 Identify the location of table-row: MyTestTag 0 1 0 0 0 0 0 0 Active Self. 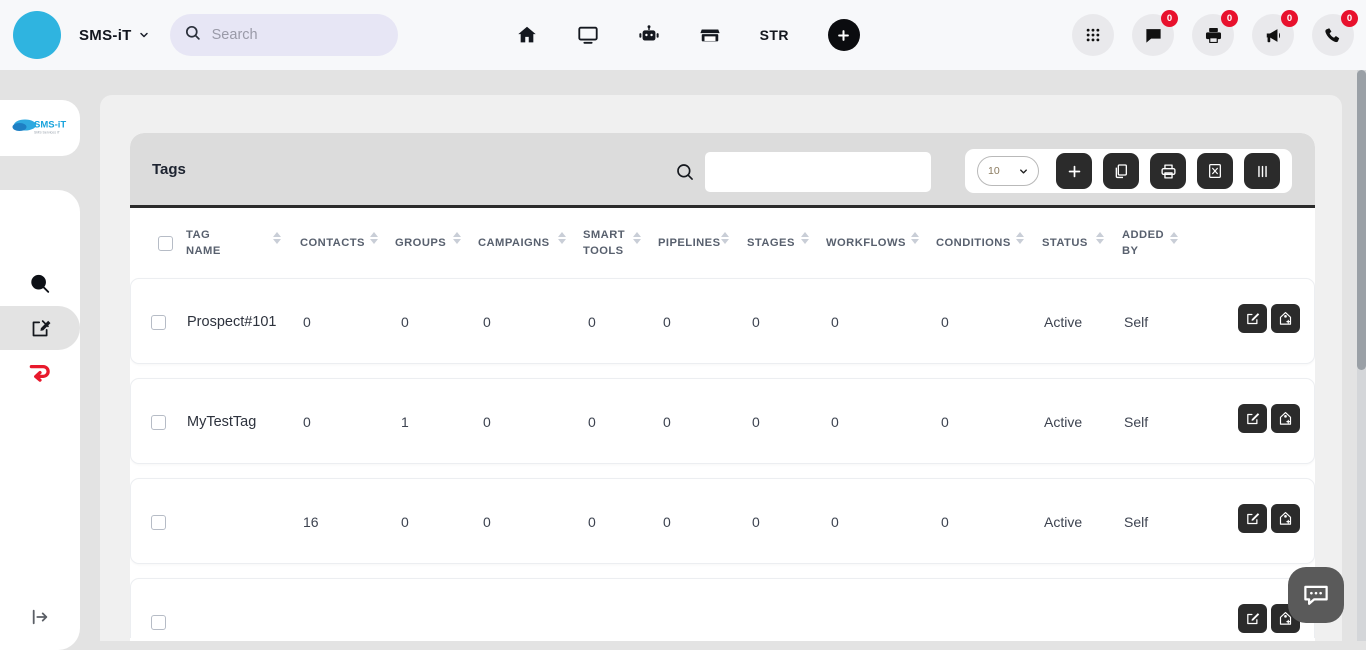
(722, 421).